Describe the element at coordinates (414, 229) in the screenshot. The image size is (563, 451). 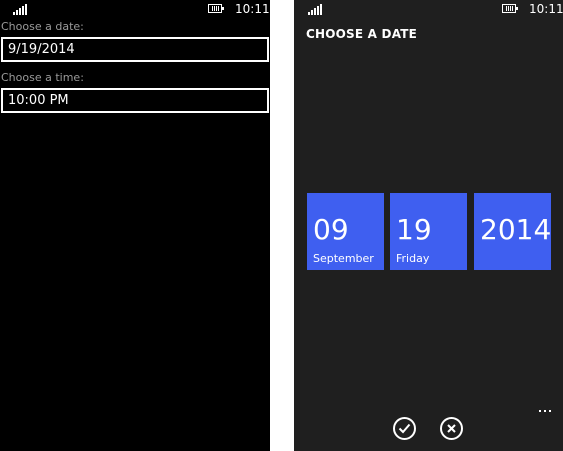
I see `day-number: 19` at that location.